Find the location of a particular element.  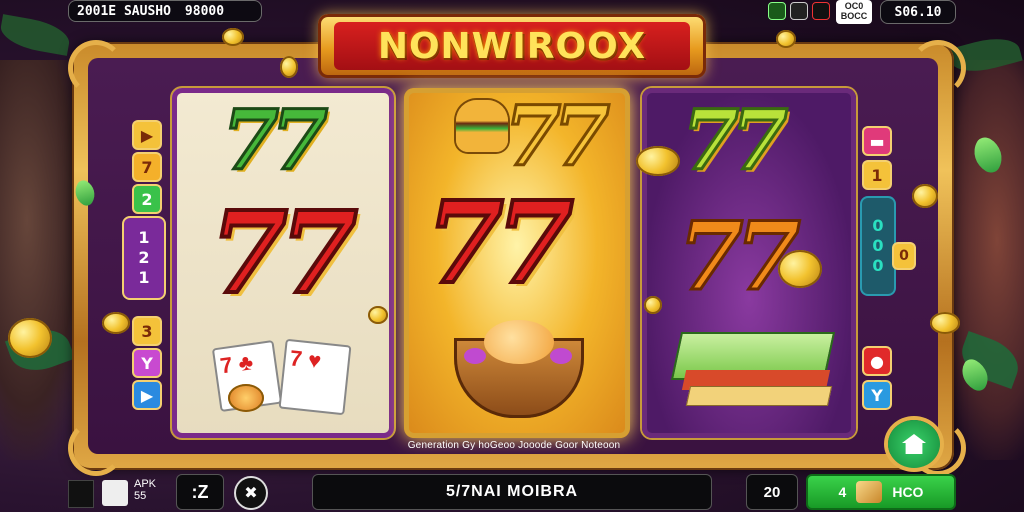

info-icon is located at coordinates (115, 493).